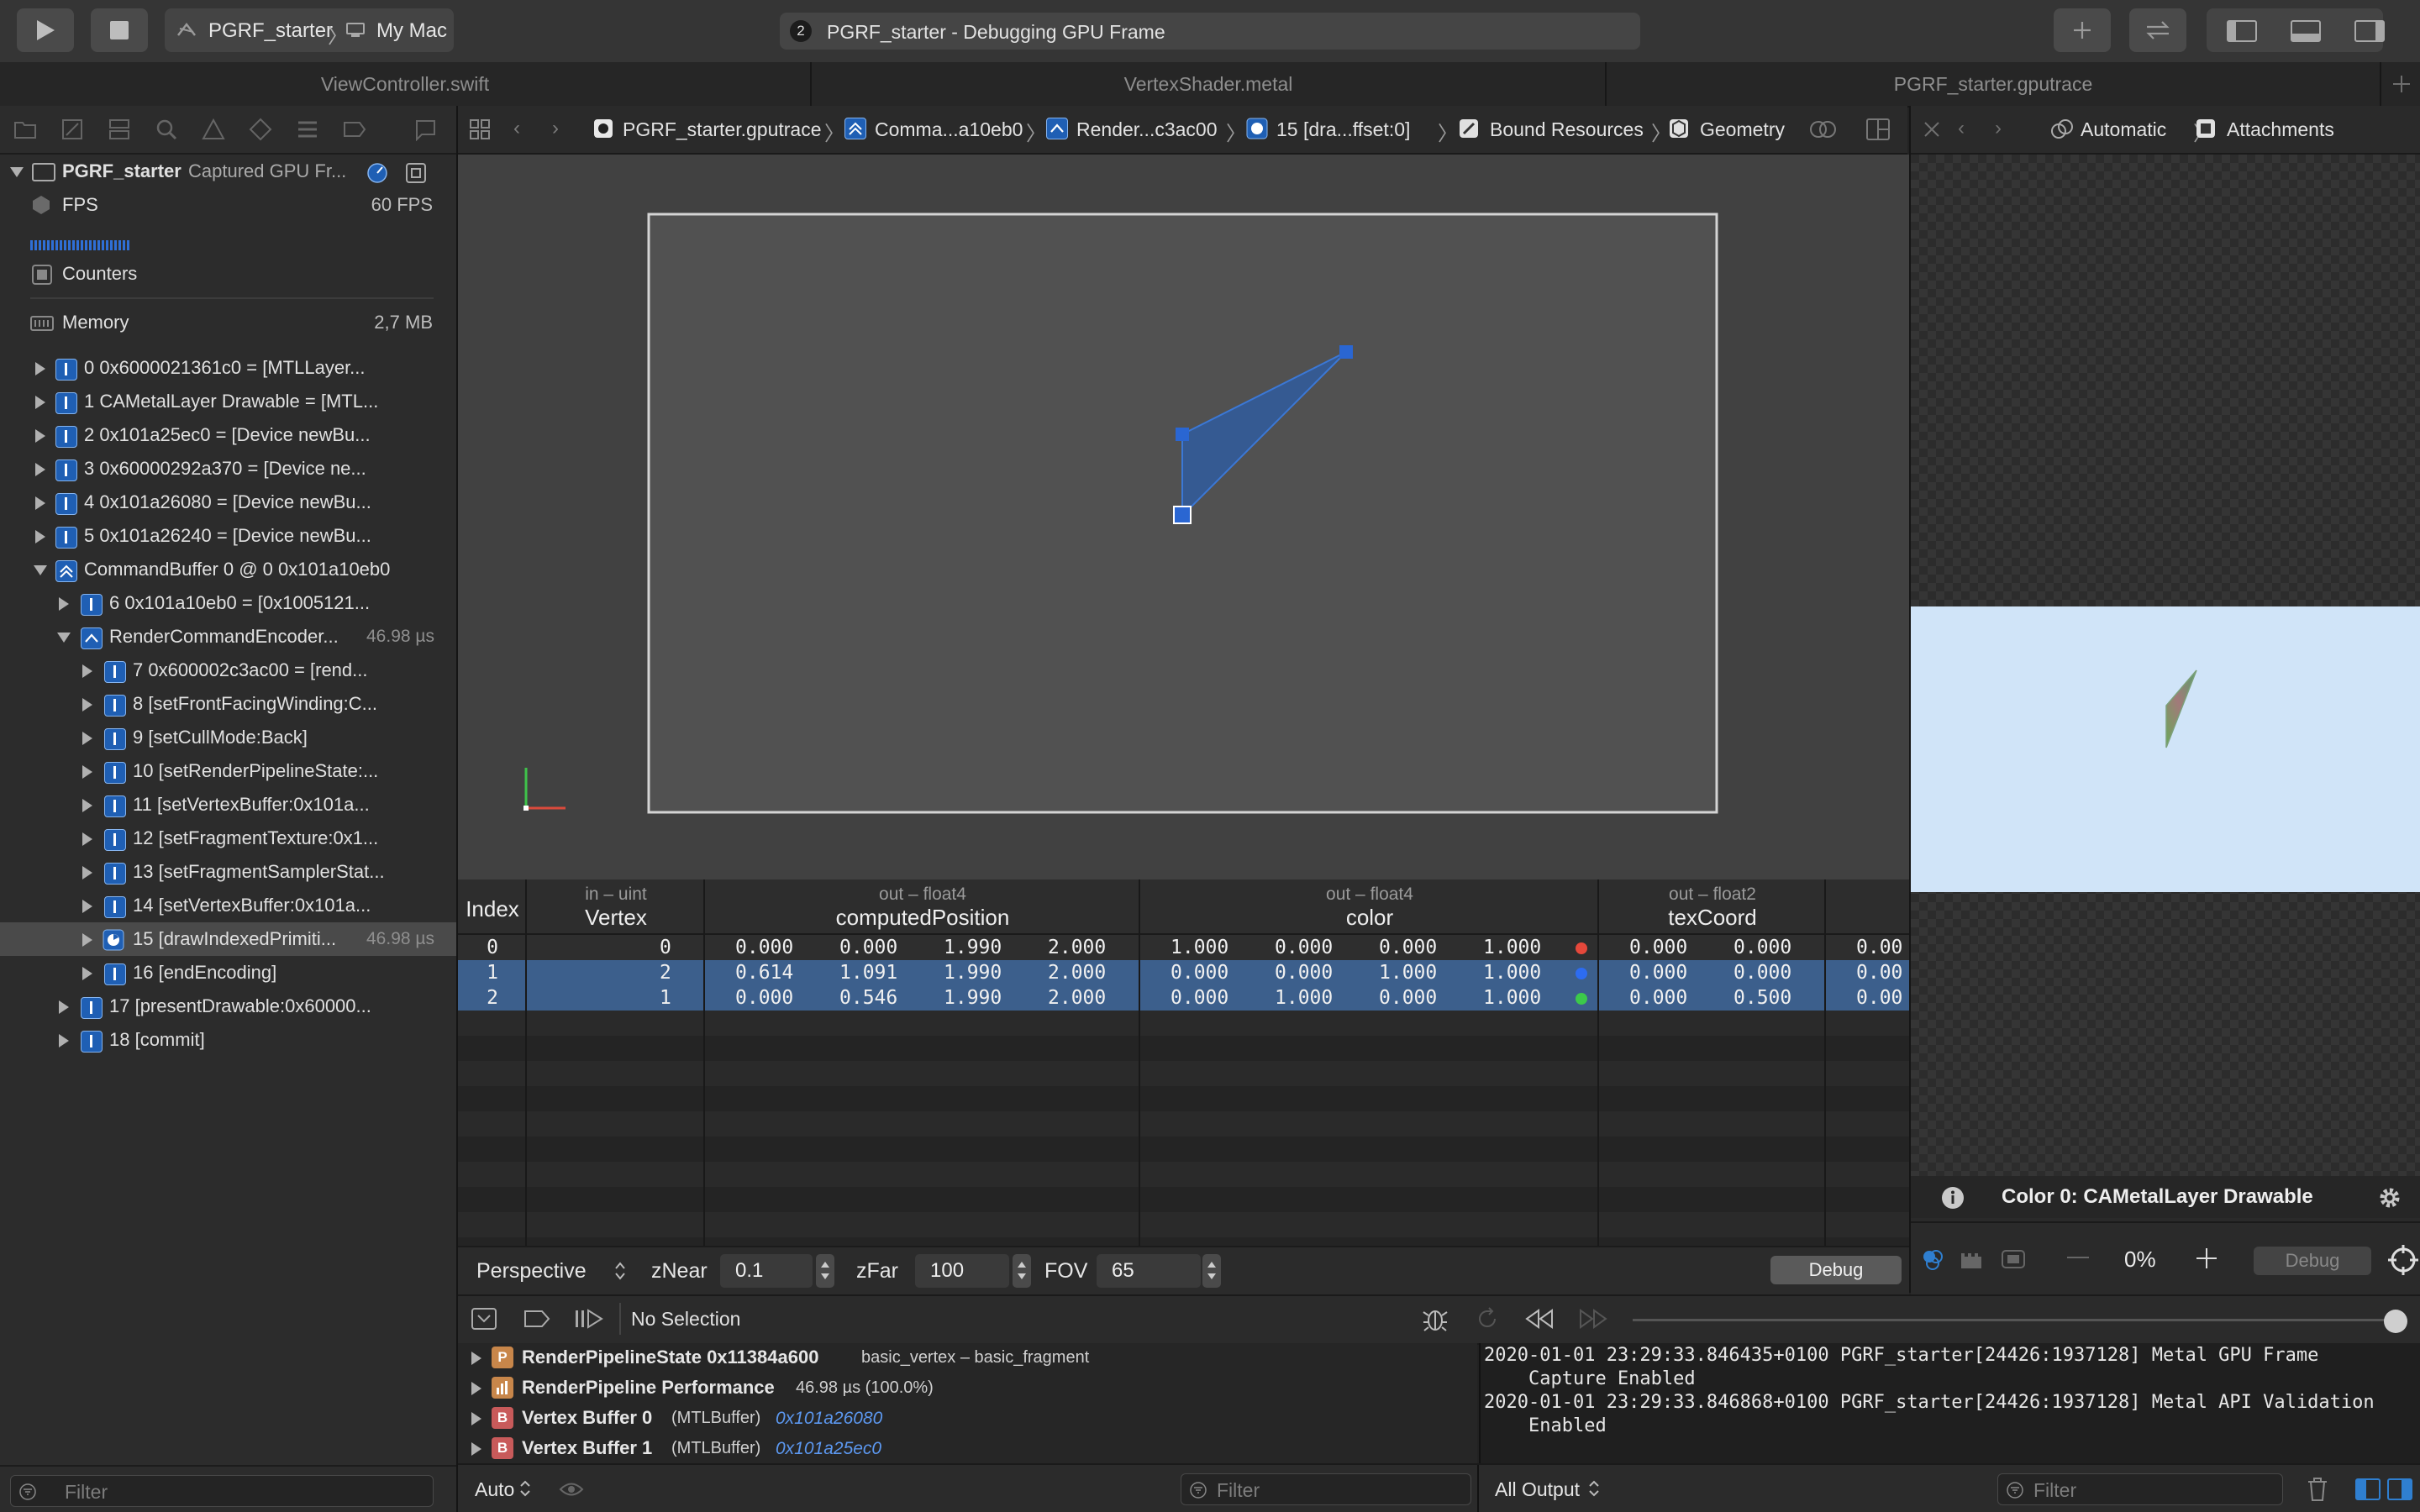 The height and width of the screenshot is (1512, 2420). What do you see at coordinates (261, 129) in the screenshot?
I see `test-icon` at bounding box center [261, 129].